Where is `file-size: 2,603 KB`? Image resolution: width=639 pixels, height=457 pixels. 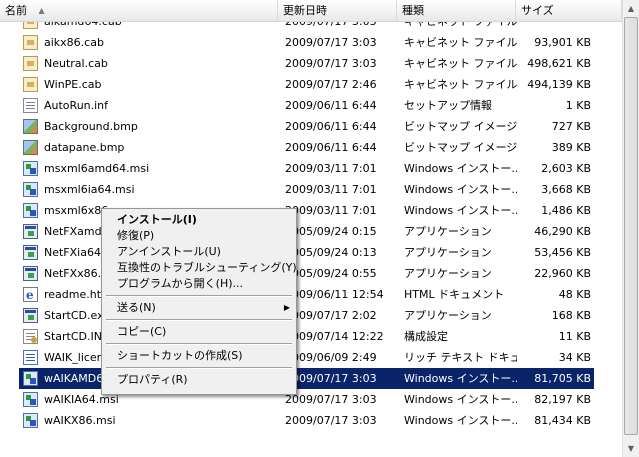 file-size: 2,603 KB is located at coordinates (566, 168).